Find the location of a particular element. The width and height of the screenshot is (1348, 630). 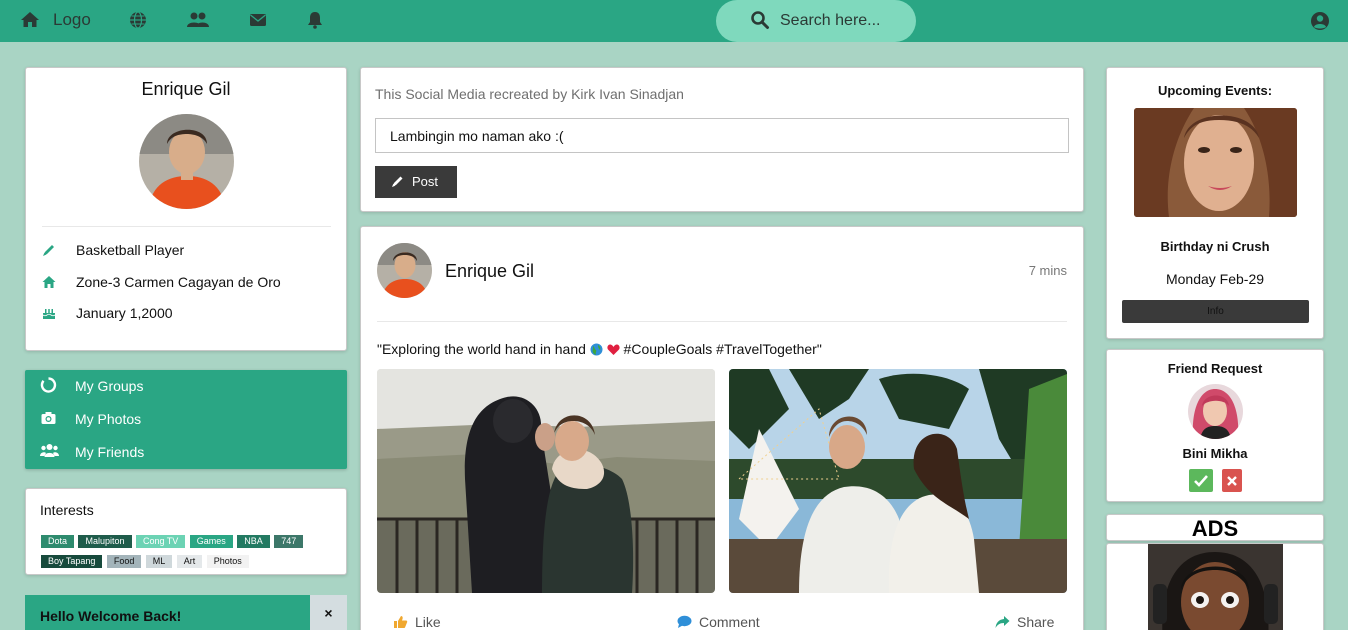

comment-label: Comment is located at coordinates (729, 622).